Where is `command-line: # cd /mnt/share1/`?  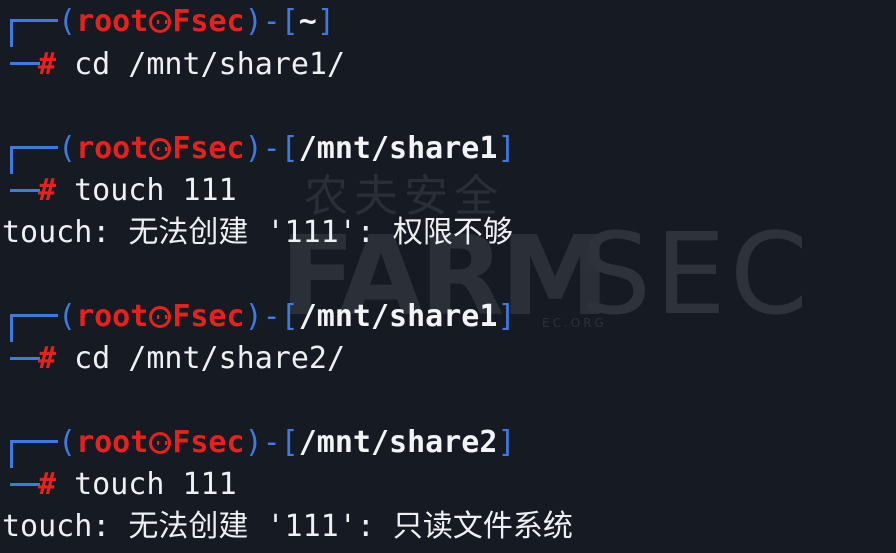 command-line: # cd /mnt/share1/ is located at coordinates (191, 65).